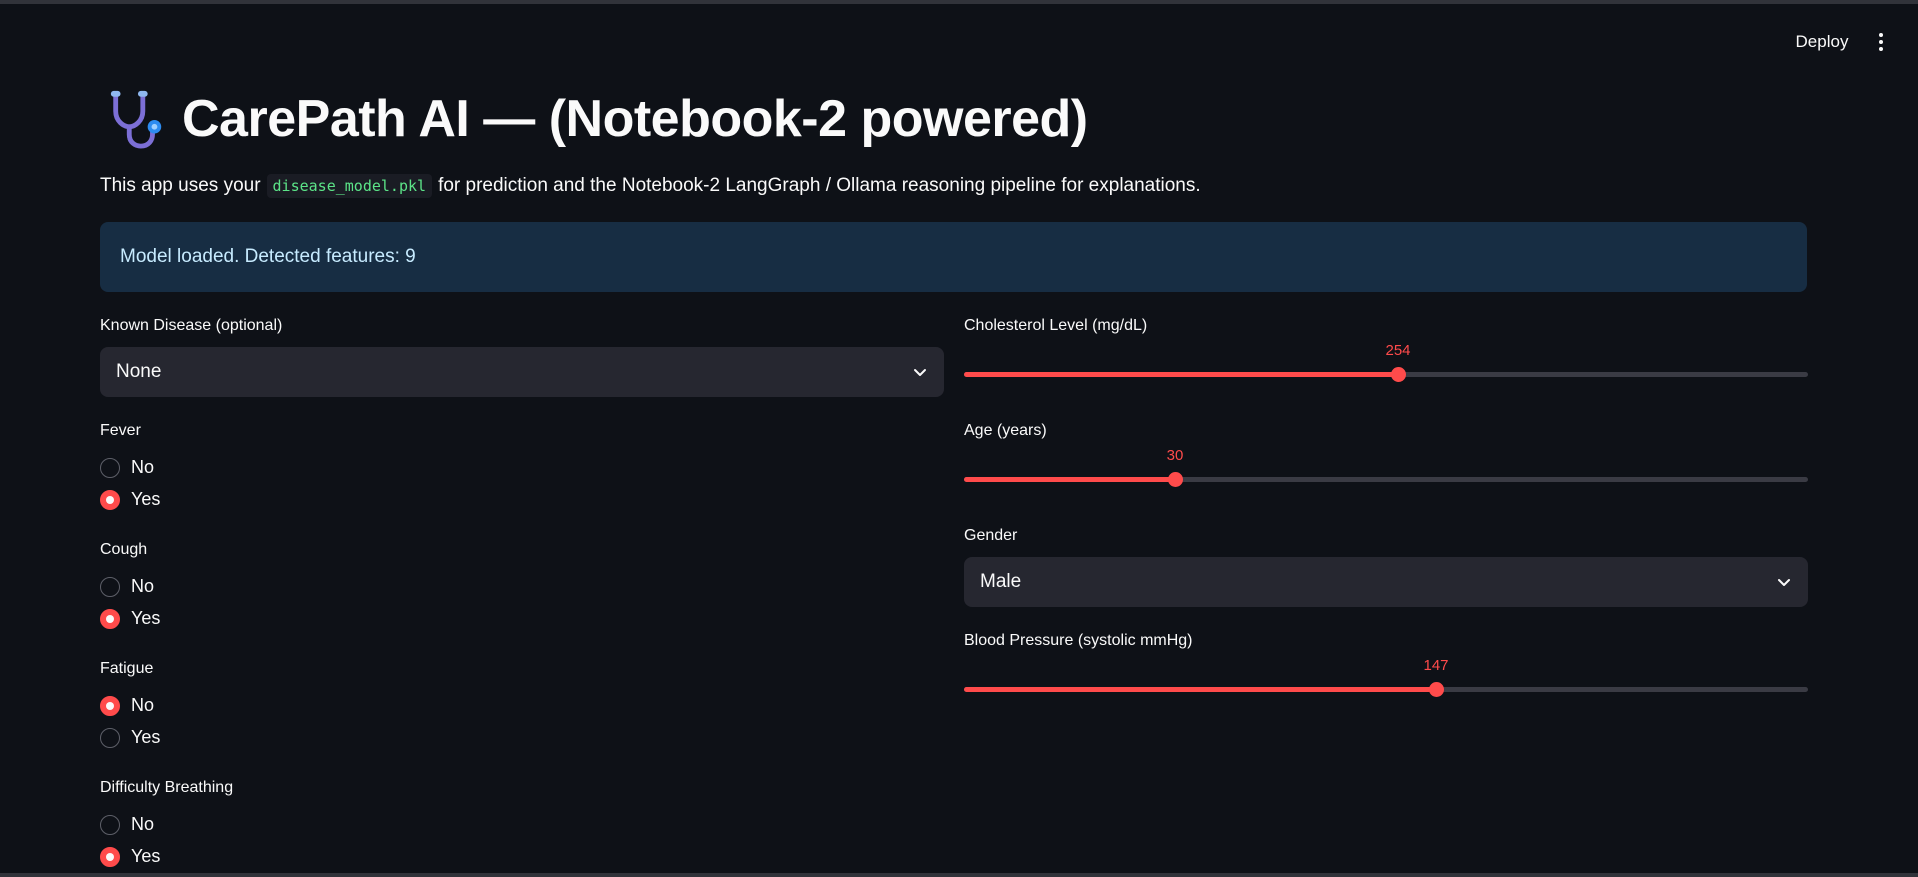  What do you see at coordinates (1200, 689) in the screenshot?
I see `blood-pressure-slider-fill` at bounding box center [1200, 689].